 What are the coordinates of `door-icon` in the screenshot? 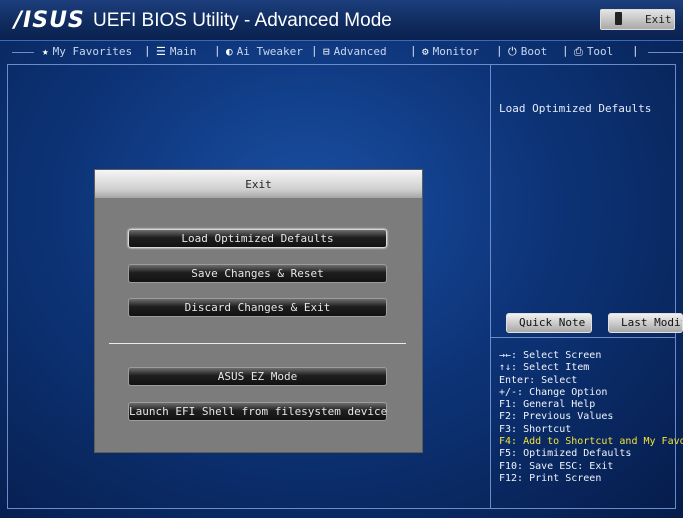 It's located at (618, 18).